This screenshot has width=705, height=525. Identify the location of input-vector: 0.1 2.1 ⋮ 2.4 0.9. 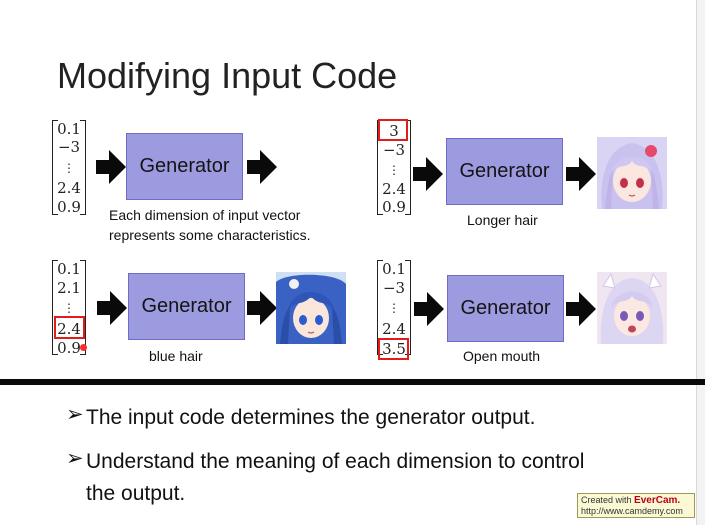
(69, 308).